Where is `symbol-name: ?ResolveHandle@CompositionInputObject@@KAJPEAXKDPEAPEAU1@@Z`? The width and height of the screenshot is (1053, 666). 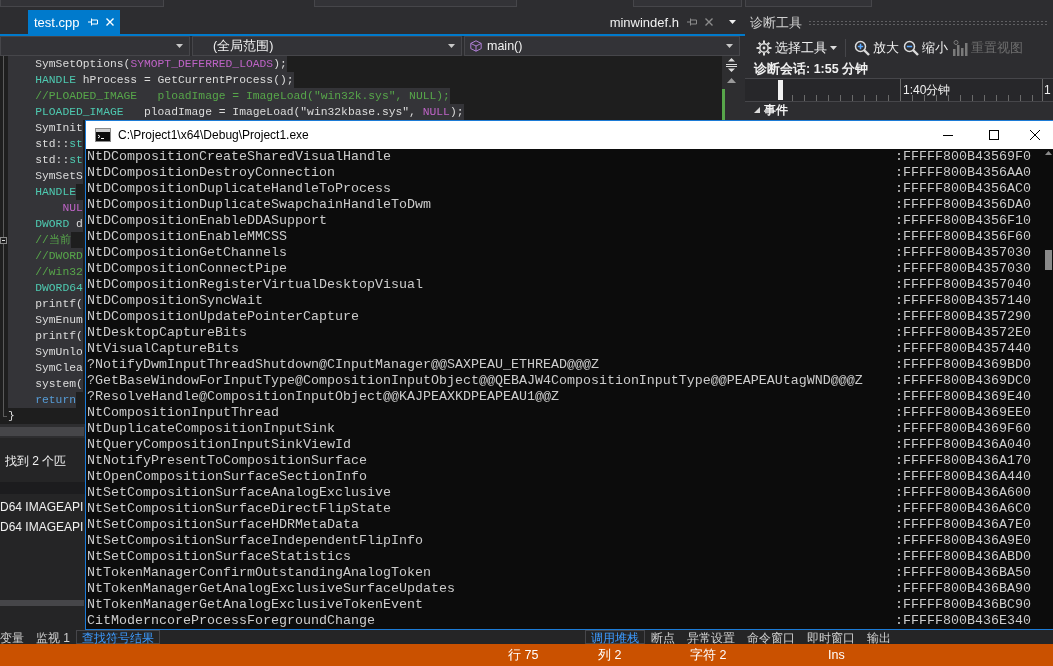 symbol-name: ?ResolveHandle@CompositionInputObject@@KAJPEAXKDPEAPEAU1@@Z is located at coordinates (323, 397).